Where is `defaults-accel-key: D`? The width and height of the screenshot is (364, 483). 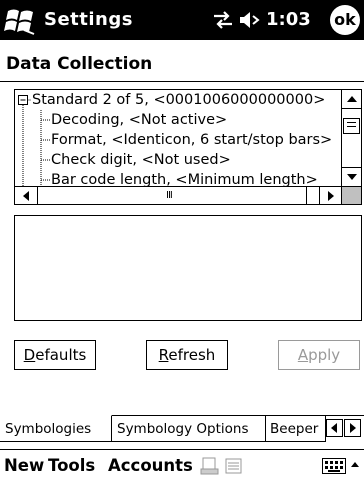
defaults-accel-key: D is located at coordinates (29, 355).